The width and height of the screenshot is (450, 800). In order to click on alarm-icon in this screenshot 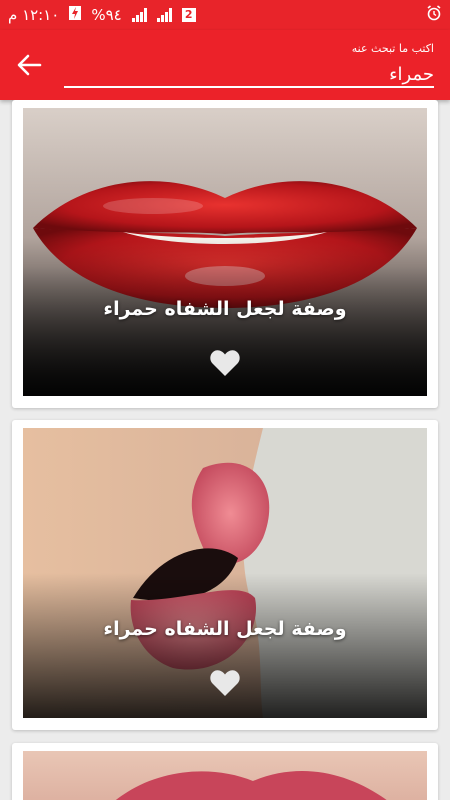, I will do `click(434, 15)`.